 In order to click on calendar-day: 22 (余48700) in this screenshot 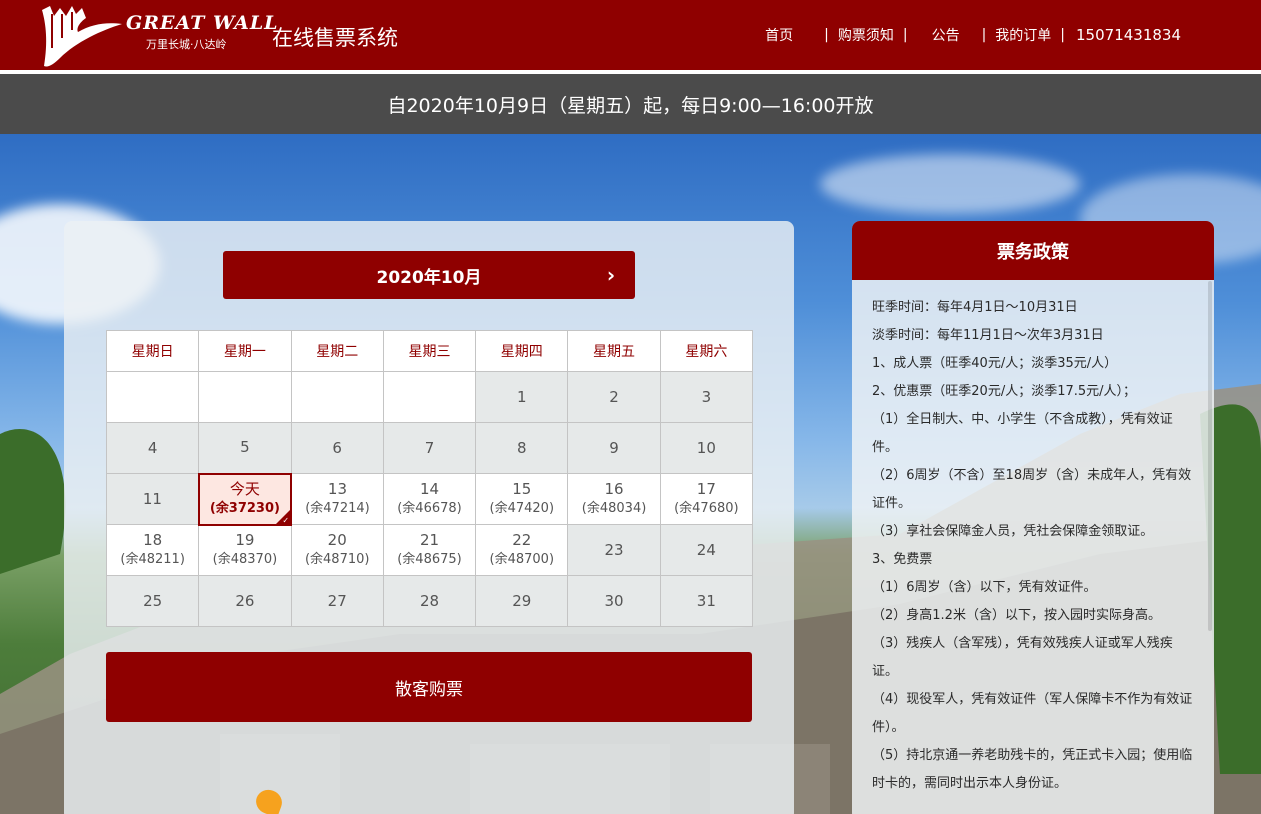, I will do `click(522, 550)`.